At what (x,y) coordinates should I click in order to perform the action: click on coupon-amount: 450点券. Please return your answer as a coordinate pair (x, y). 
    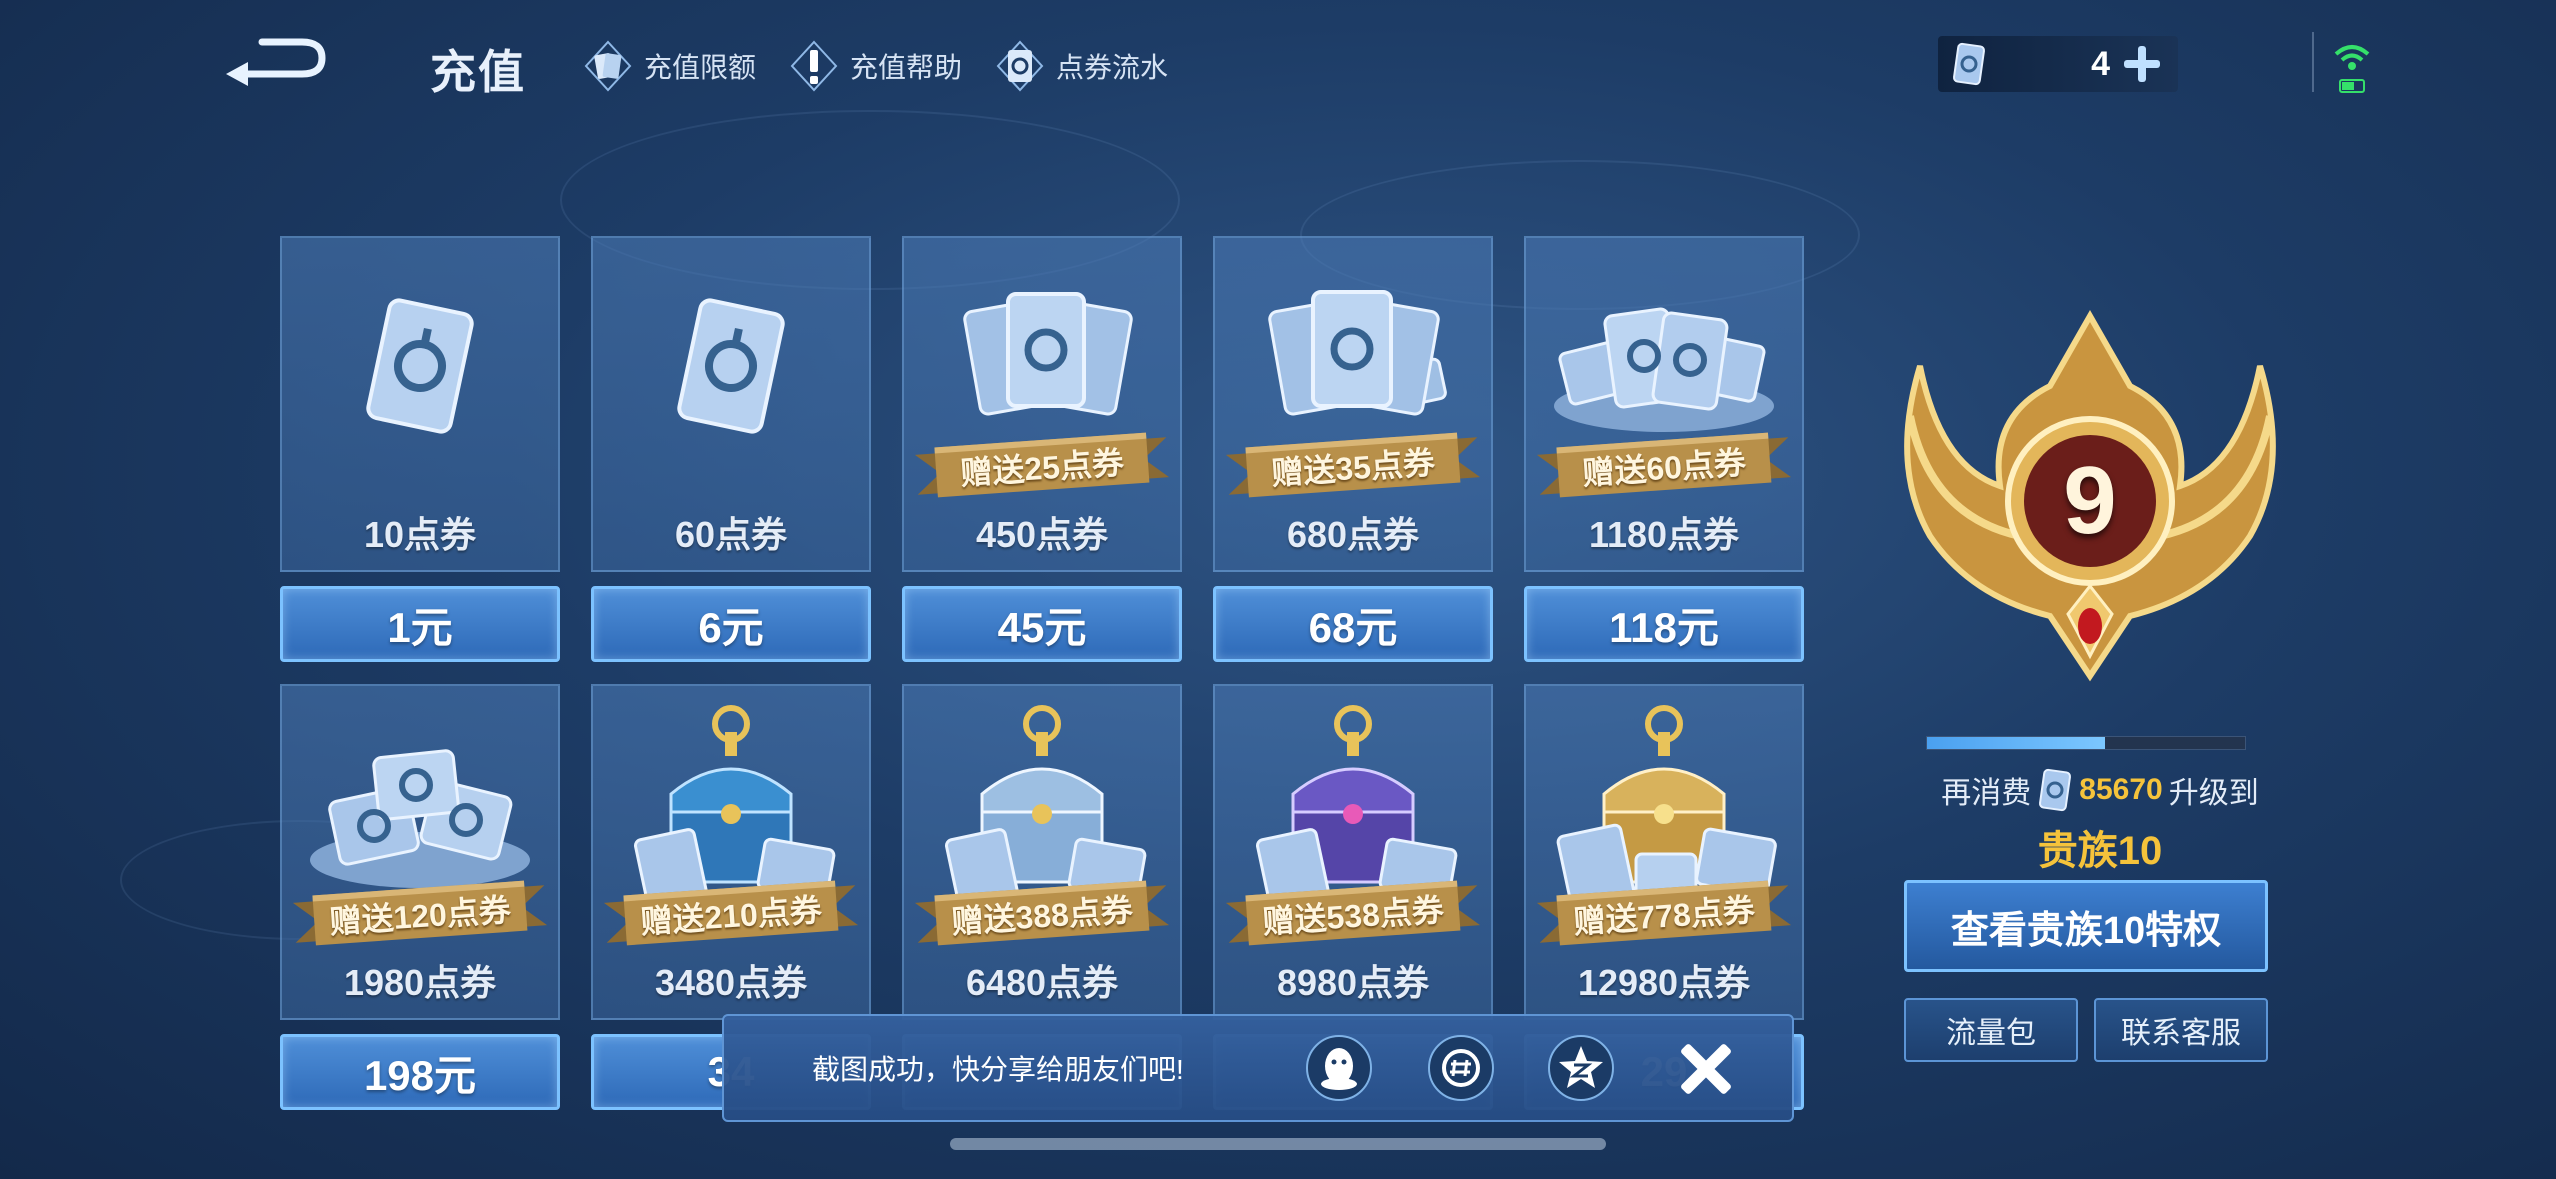
    Looking at the image, I should click on (1042, 534).